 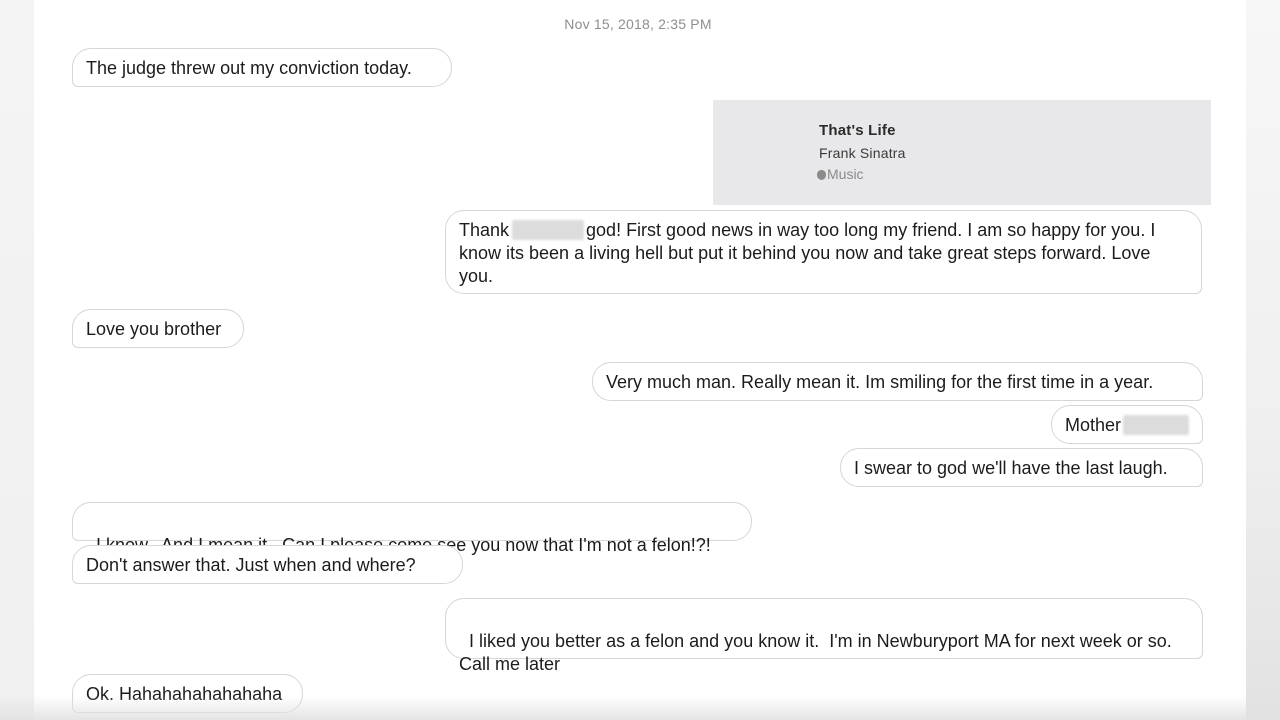 What do you see at coordinates (962, 152) in the screenshot?
I see `music-link-card: That's Life Frank Sinatra Music` at bounding box center [962, 152].